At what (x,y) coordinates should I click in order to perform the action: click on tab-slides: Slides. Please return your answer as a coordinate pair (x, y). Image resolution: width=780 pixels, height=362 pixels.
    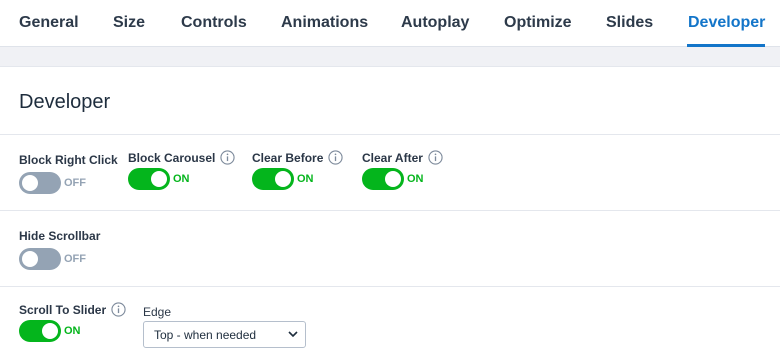
    Looking at the image, I should click on (629, 23).